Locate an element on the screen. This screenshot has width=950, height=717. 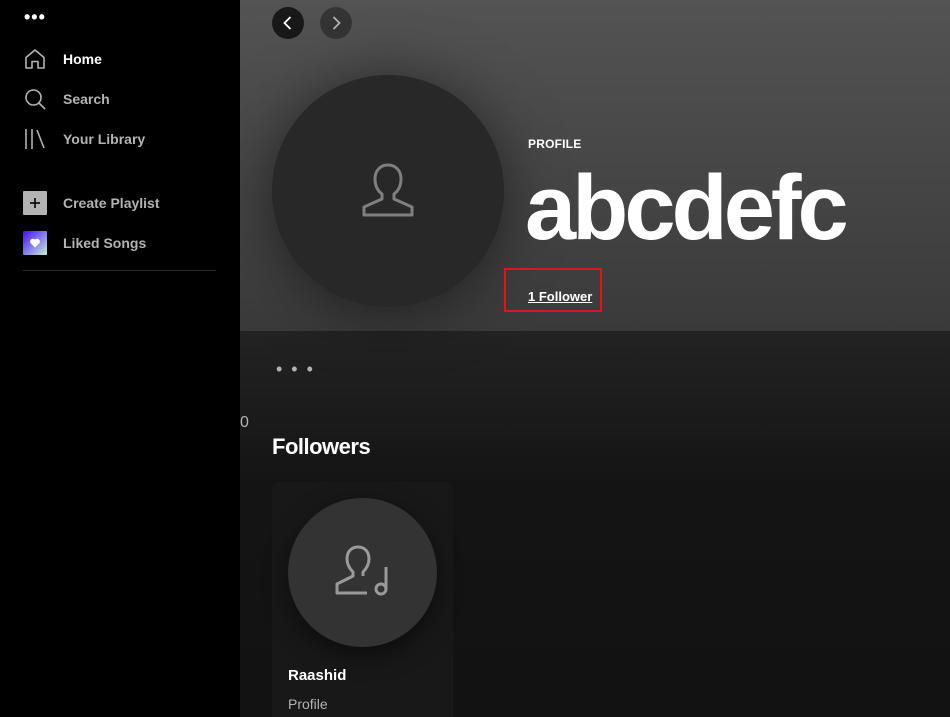
sidebar-item-label: Home is located at coordinates (82, 59).